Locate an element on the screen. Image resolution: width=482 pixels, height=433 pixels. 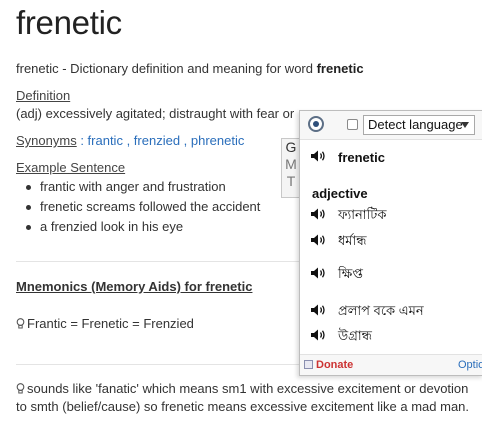
synonym-link: frantic is located at coordinates (105, 140).